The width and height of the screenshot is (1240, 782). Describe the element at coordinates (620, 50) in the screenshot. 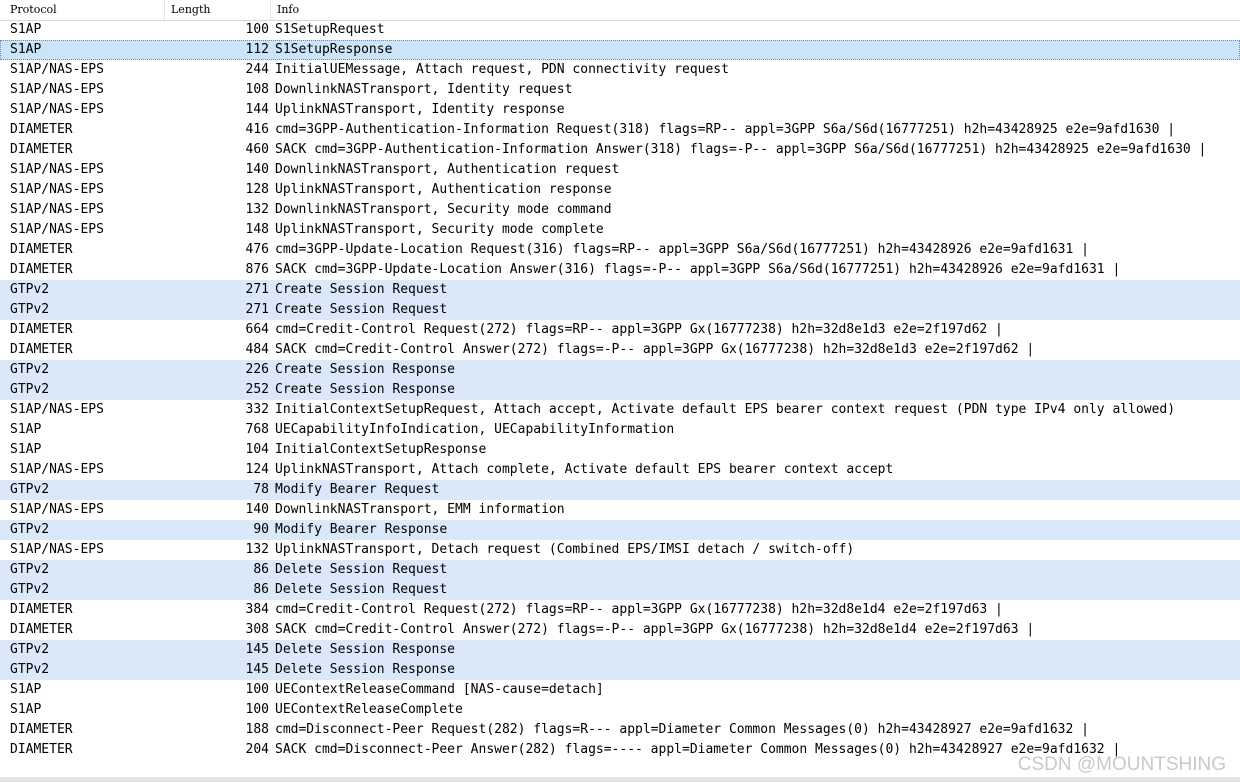

I see `packet-row: S1AP 112 S1SetupResponse` at that location.